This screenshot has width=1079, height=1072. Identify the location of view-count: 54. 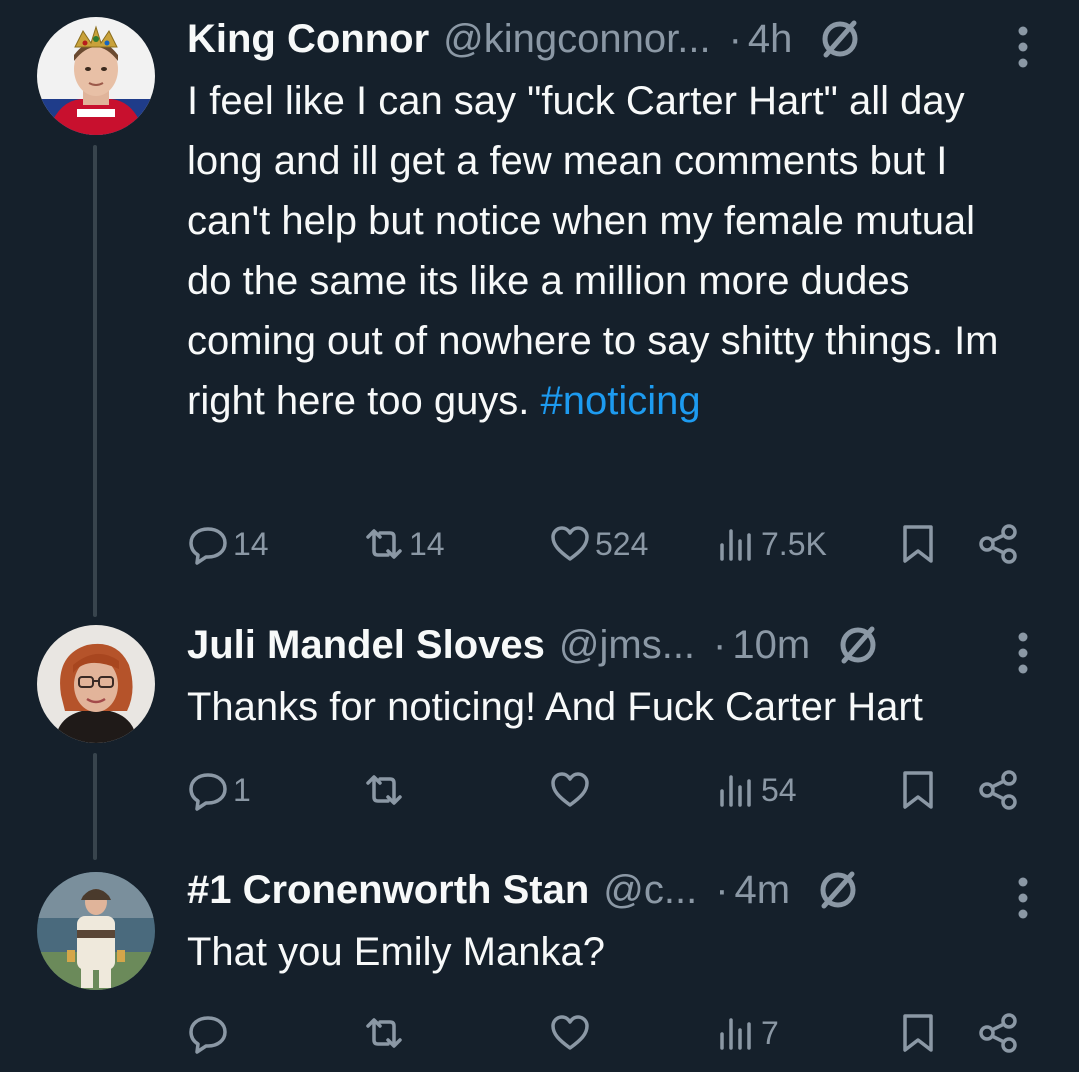
(779, 789).